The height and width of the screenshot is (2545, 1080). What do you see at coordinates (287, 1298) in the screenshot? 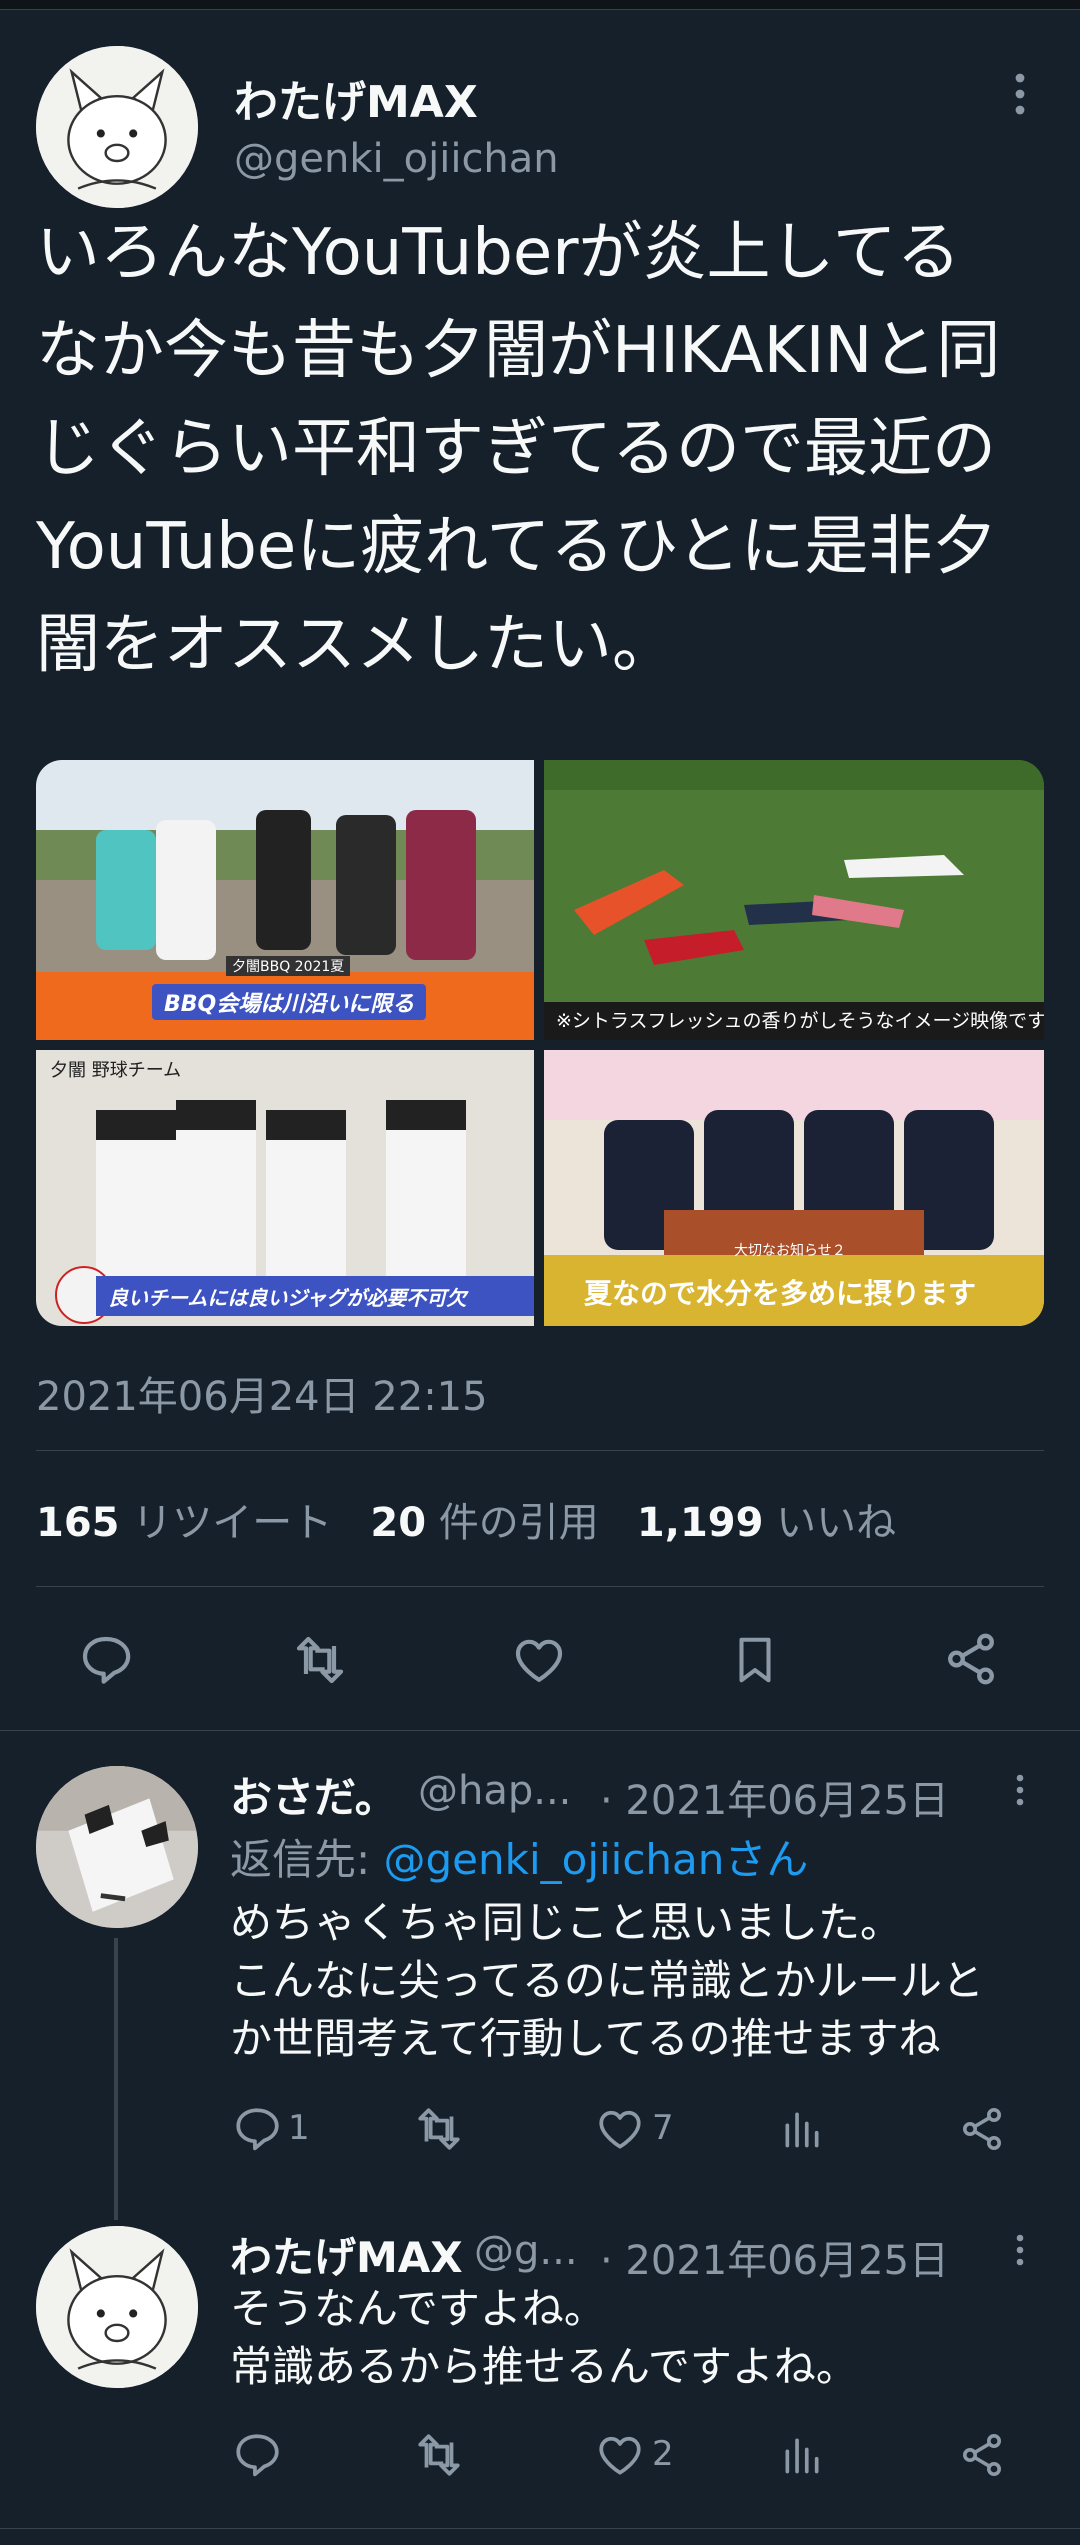
I see `media-3-caption: 良いチームには良いジャグが必要不可欠` at bounding box center [287, 1298].